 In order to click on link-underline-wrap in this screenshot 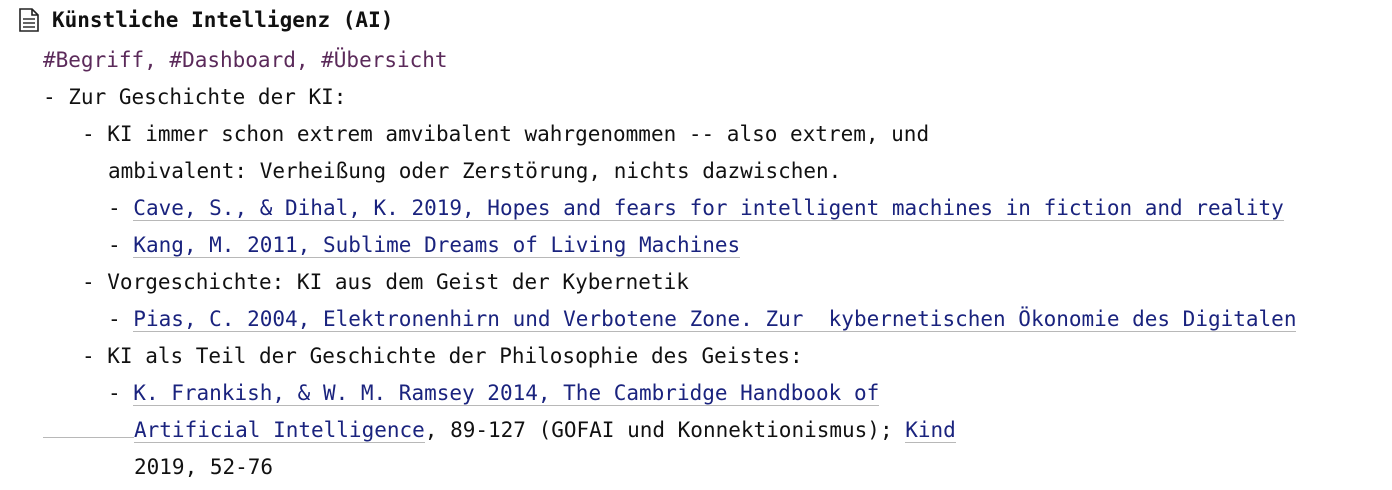, I will do `click(88, 437)`.